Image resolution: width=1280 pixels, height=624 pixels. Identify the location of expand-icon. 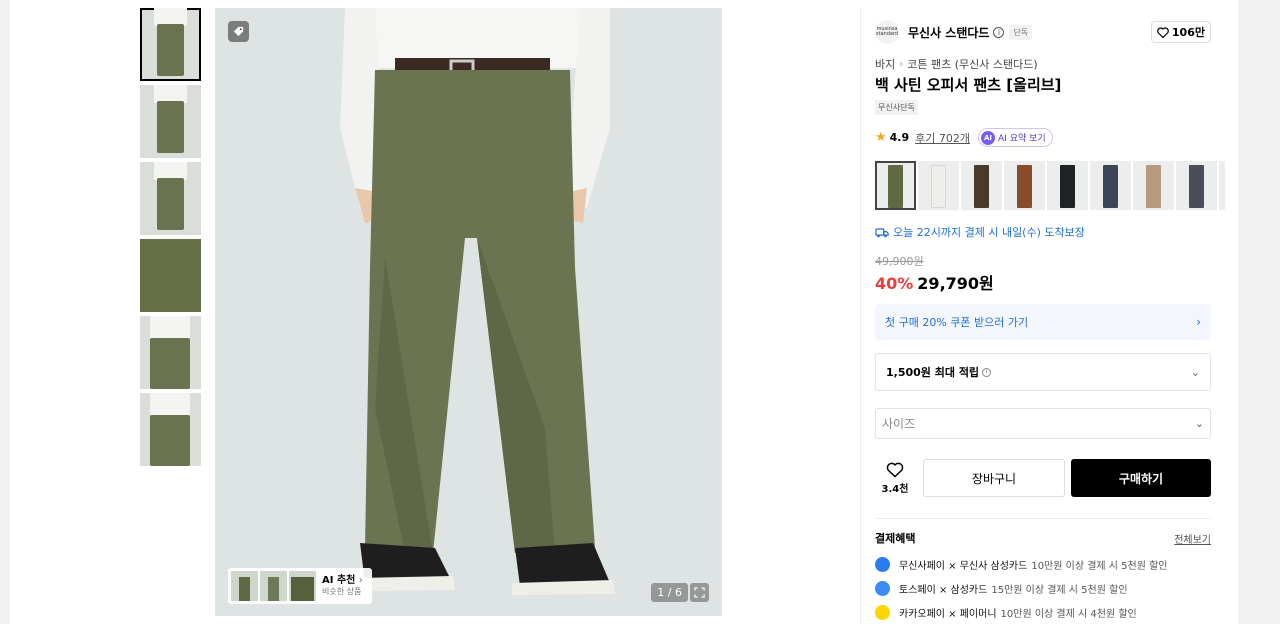
(699, 592).